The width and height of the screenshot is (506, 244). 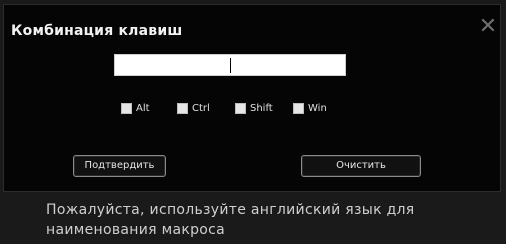 What do you see at coordinates (143, 108) in the screenshot?
I see `checkbox-label: Alt` at bounding box center [143, 108].